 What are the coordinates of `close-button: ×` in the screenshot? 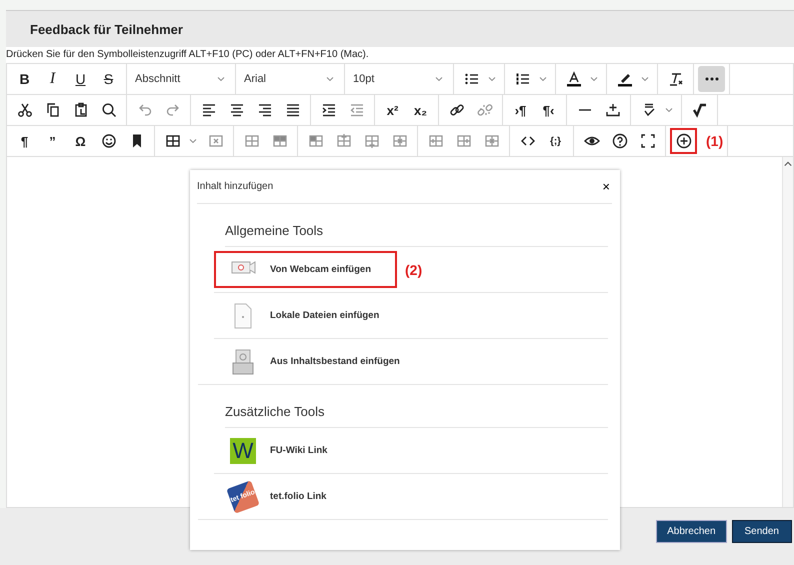 It's located at (606, 186).